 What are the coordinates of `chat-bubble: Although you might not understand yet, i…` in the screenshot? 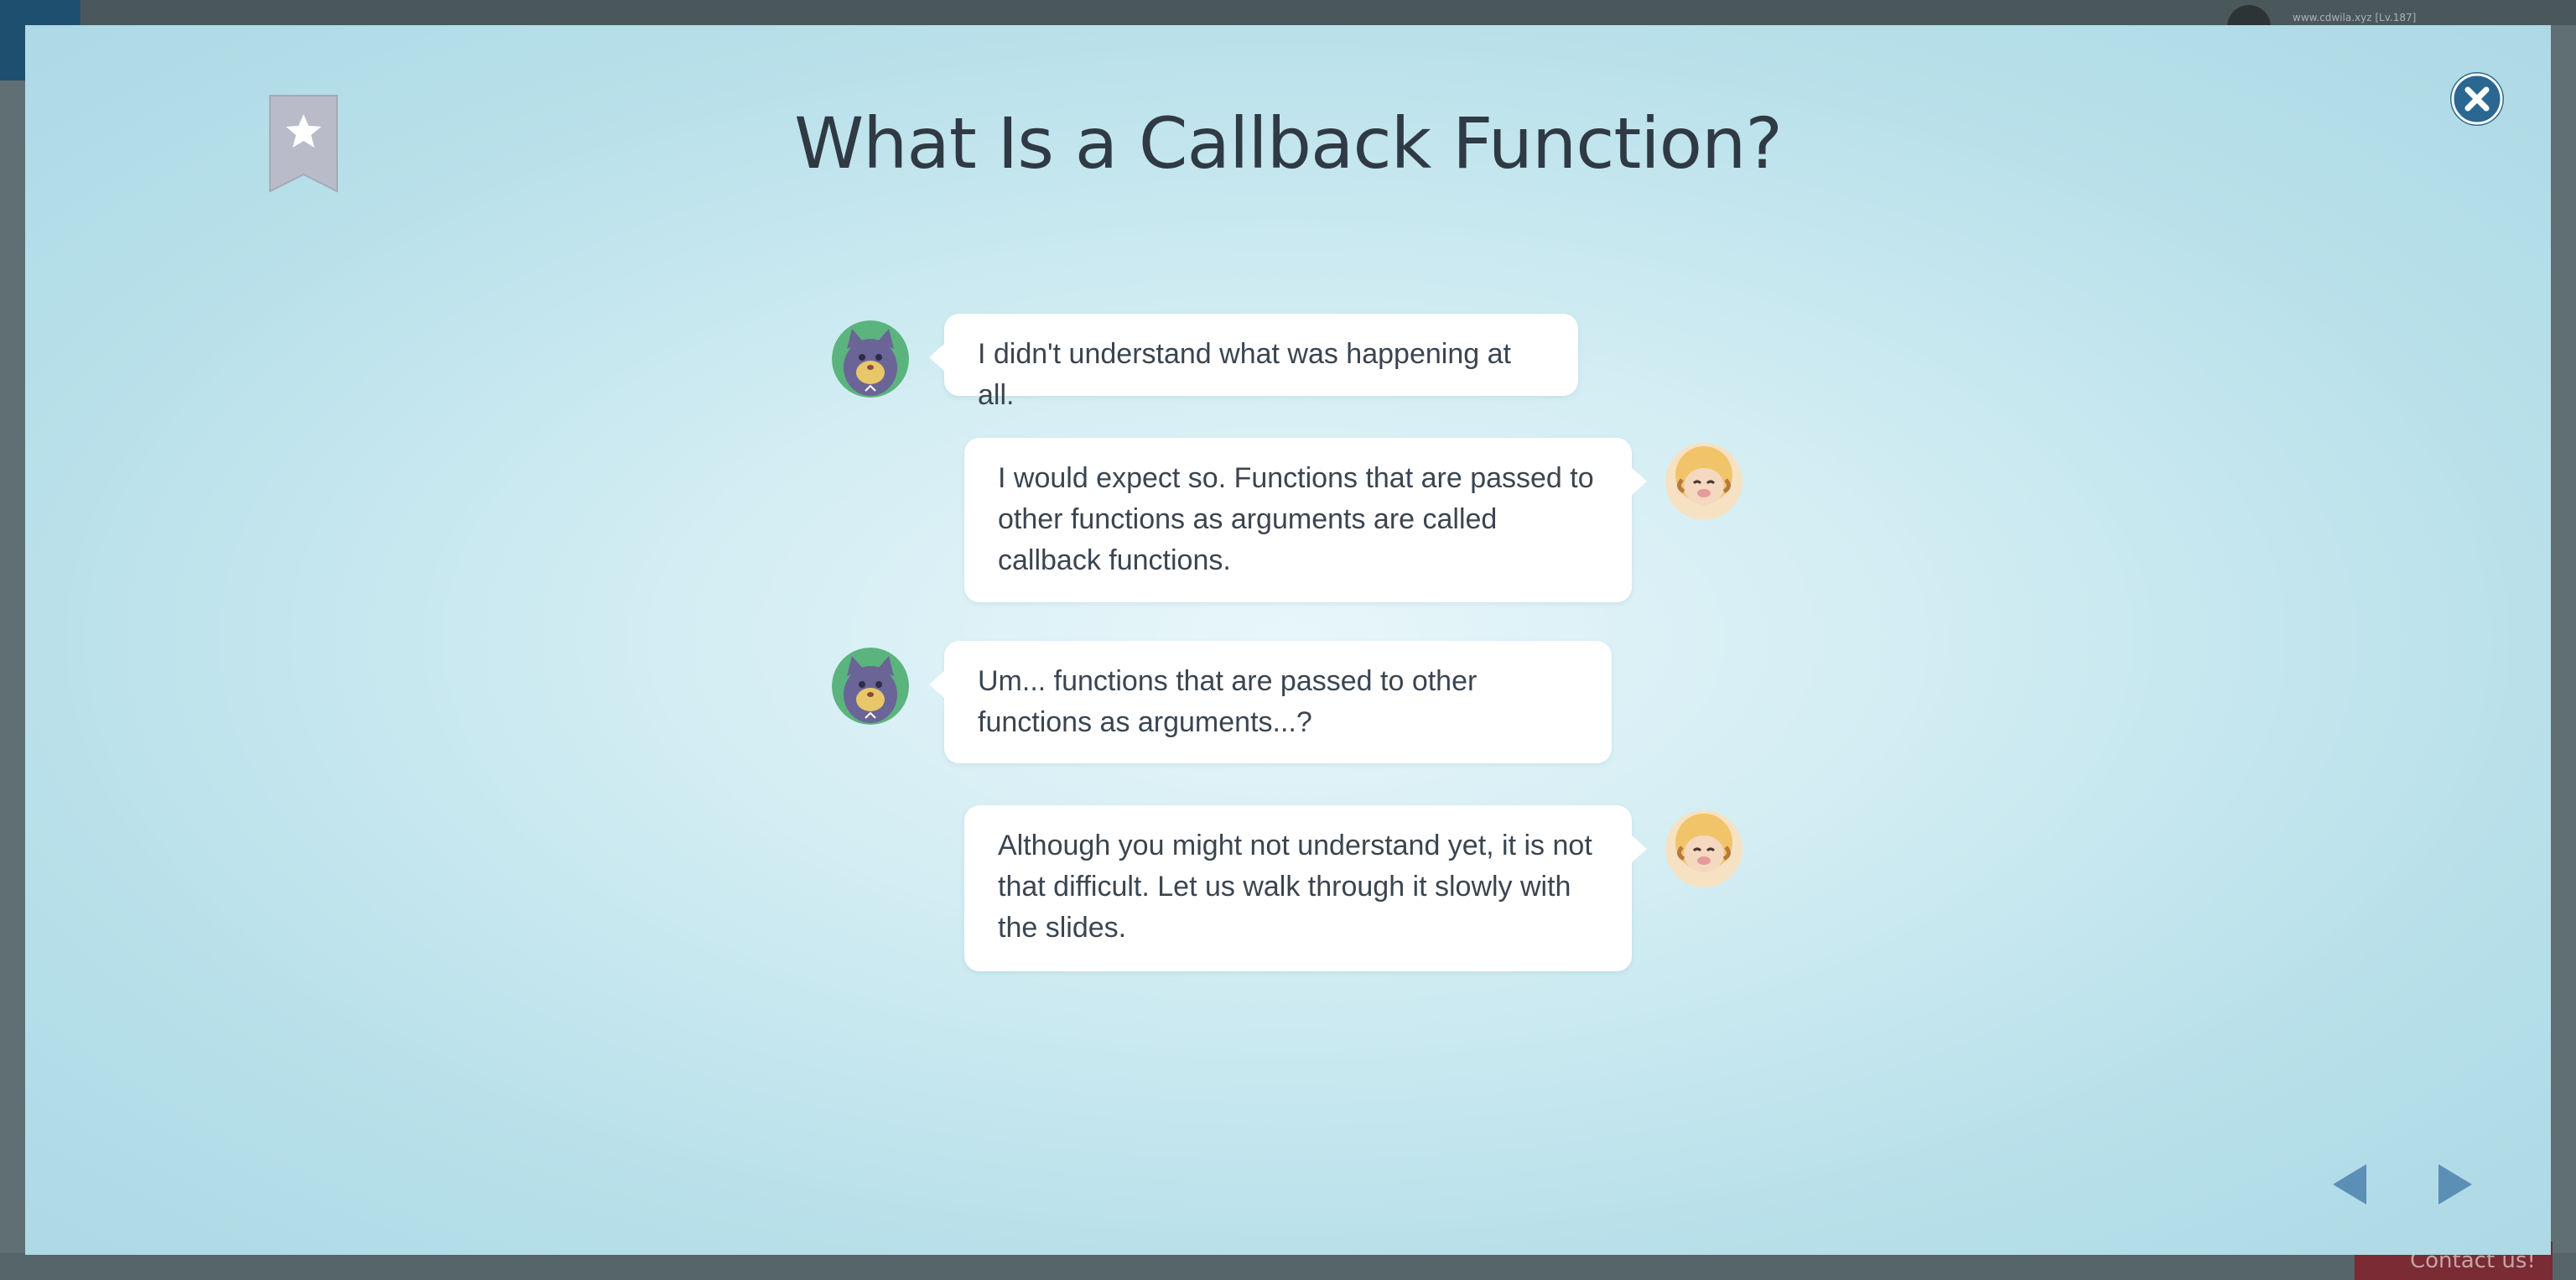 It's located at (1305, 888).